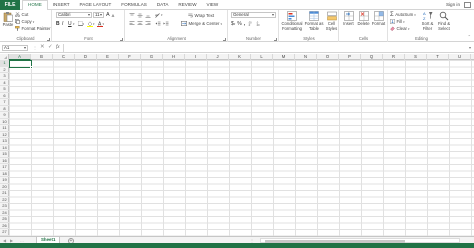 The width and height of the screenshot is (474, 248). I want to click on expand-formula-bar-icon: ▾, so click(470, 47).